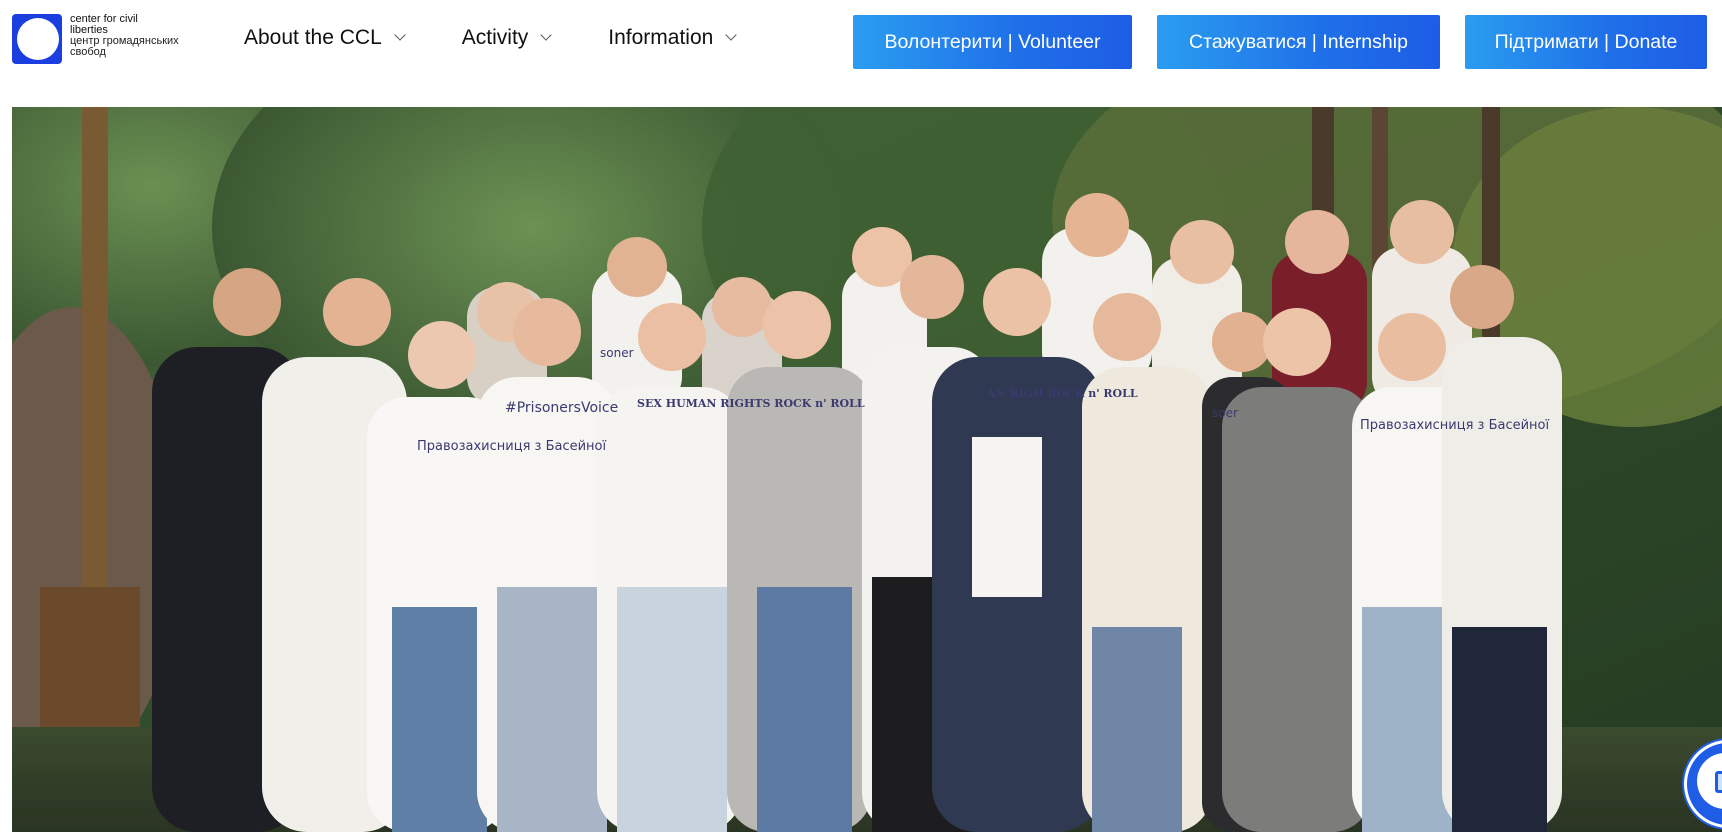  I want to click on nav-item-information-label: Information, so click(661, 37).